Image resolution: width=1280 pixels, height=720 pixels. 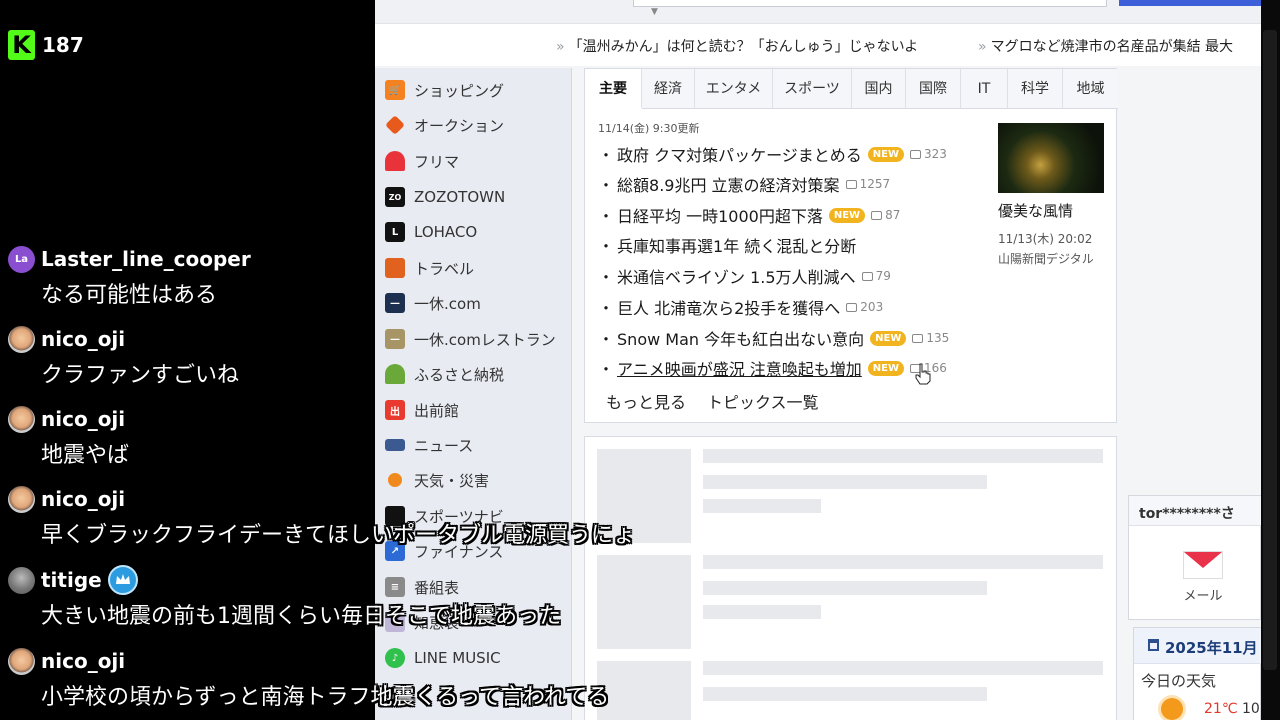 What do you see at coordinates (433, 303) in the screenshot?
I see `service-item: — 一休.com` at bounding box center [433, 303].